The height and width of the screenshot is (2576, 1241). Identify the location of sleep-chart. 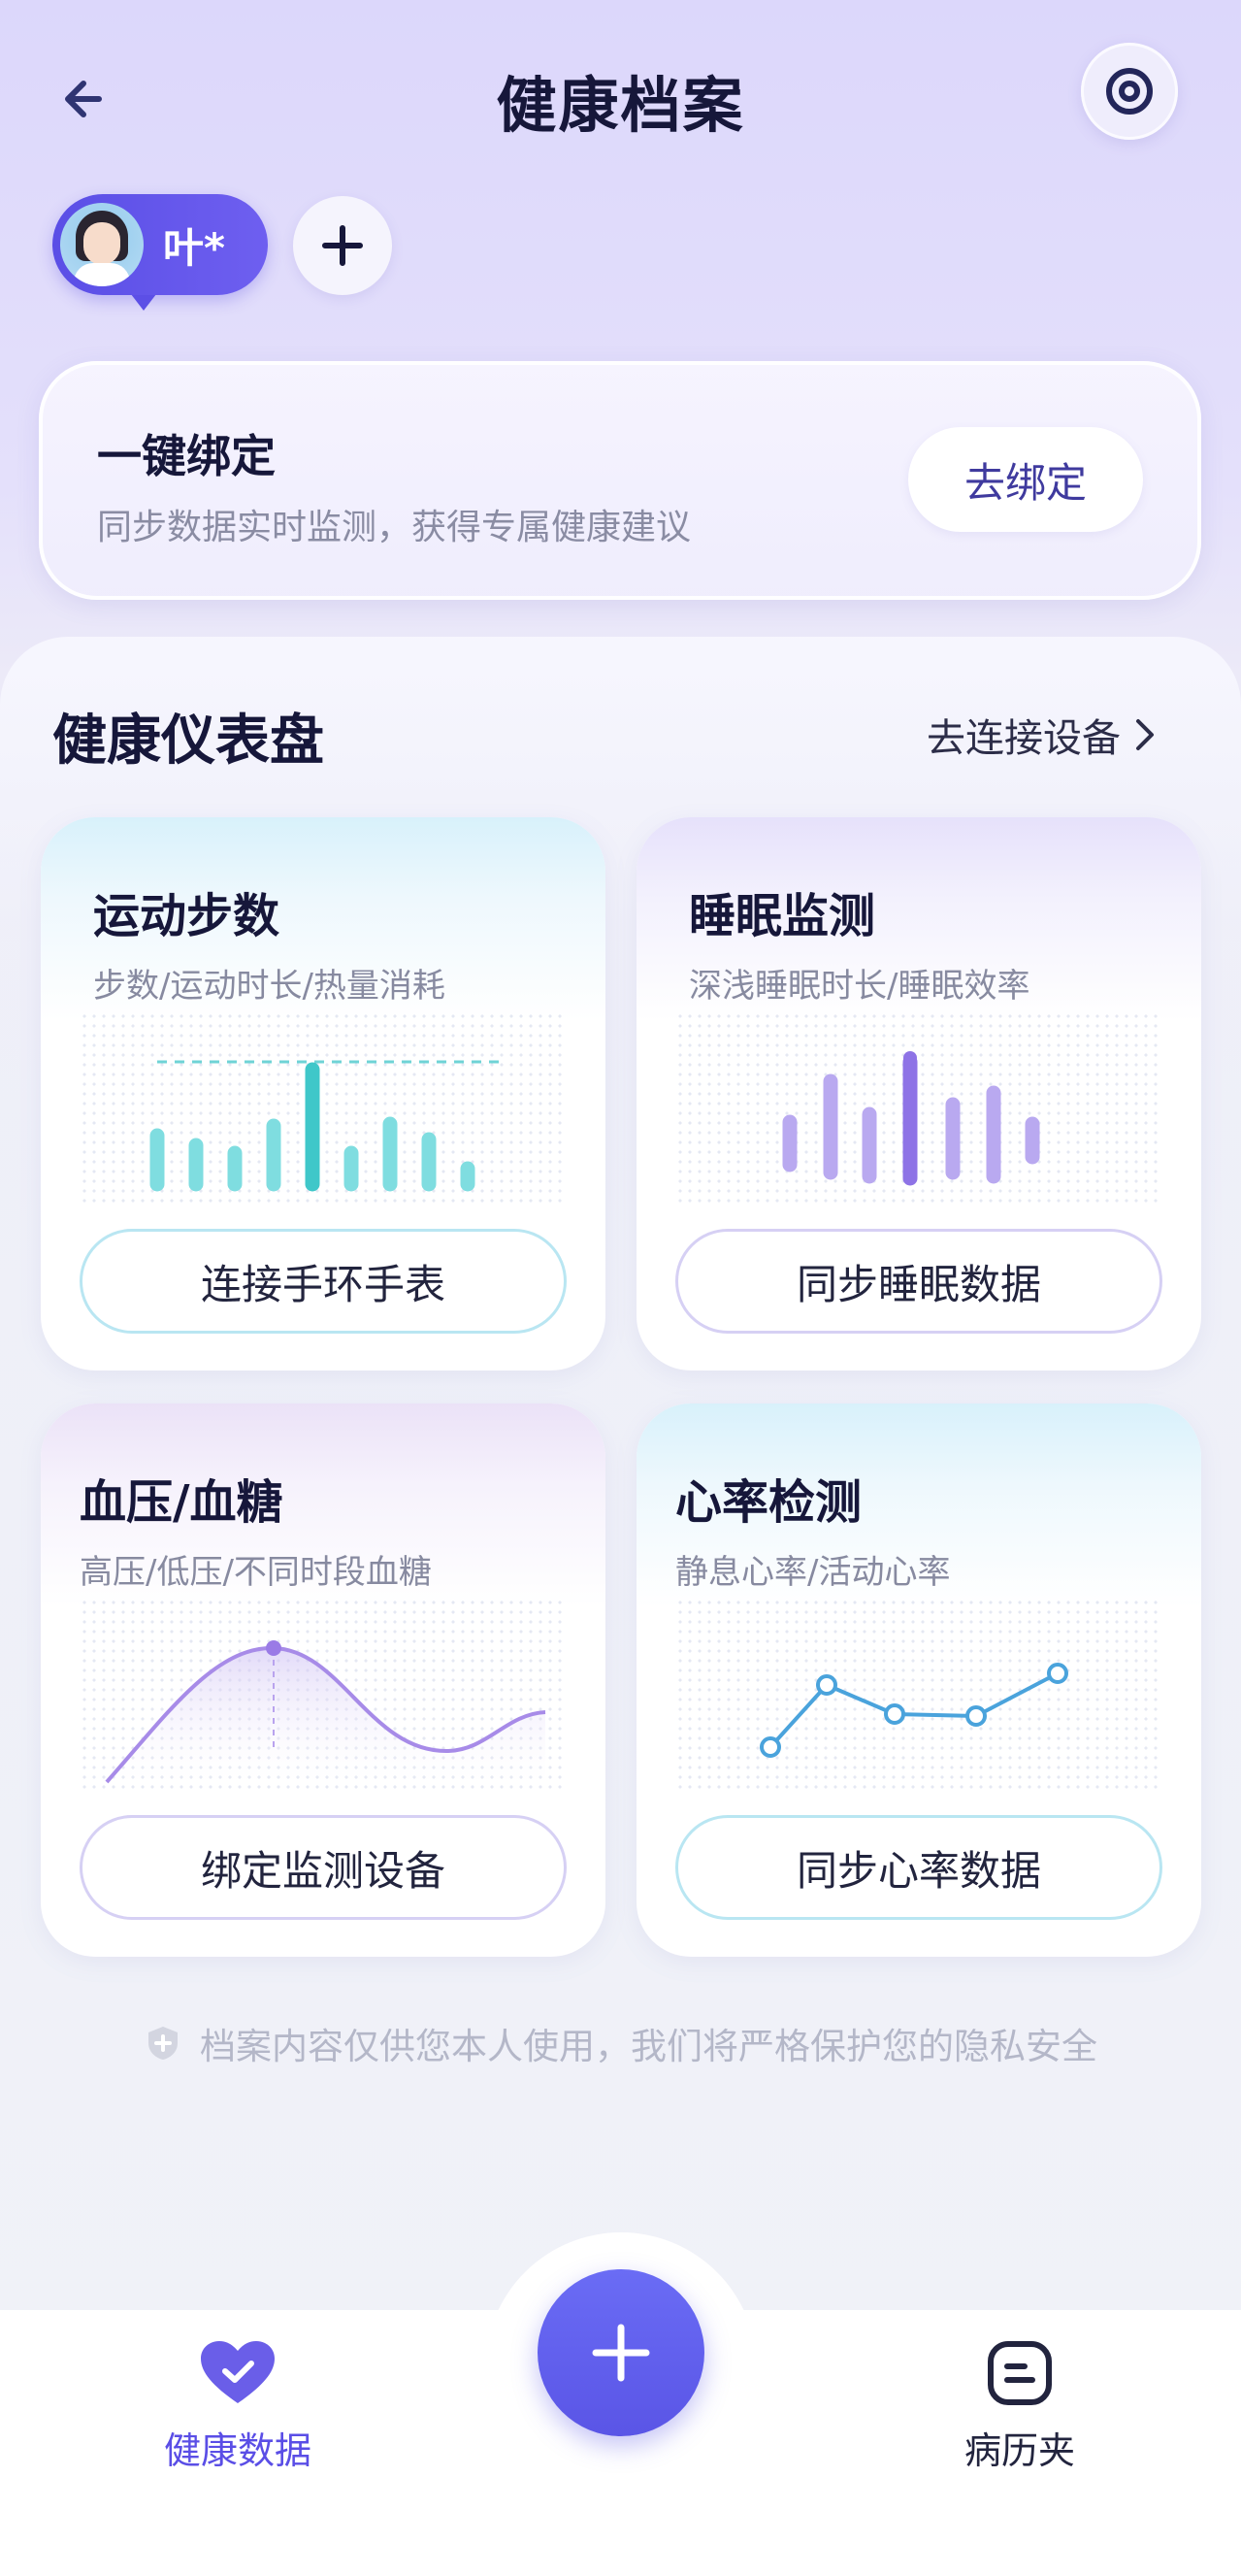
(918, 1108).